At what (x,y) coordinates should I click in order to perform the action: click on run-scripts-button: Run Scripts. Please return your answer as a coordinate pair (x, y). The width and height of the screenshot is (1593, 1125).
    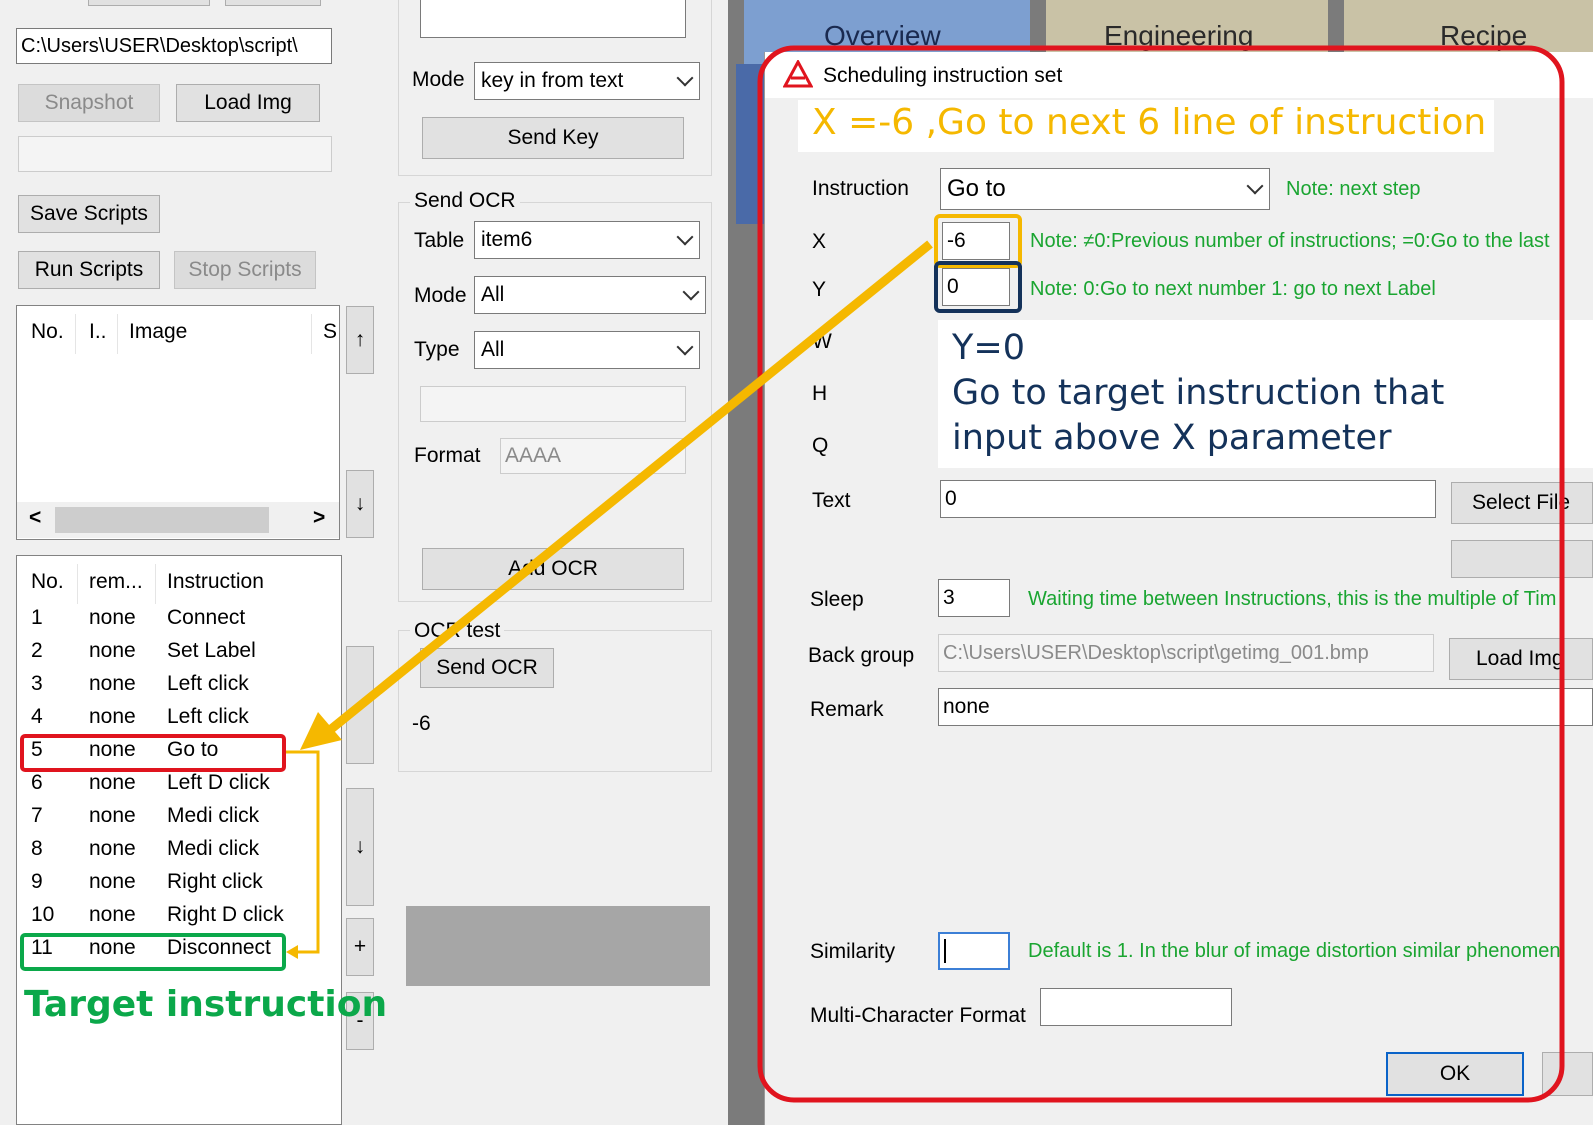
    Looking at the image, I should click on (89, 270).